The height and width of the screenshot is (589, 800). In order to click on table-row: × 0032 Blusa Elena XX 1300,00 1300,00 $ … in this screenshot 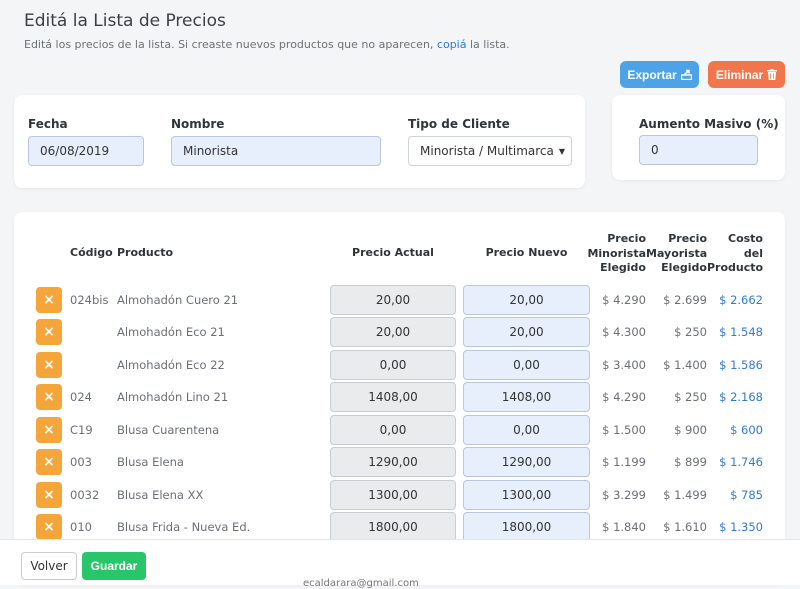, I will do `click(399, 496)`.